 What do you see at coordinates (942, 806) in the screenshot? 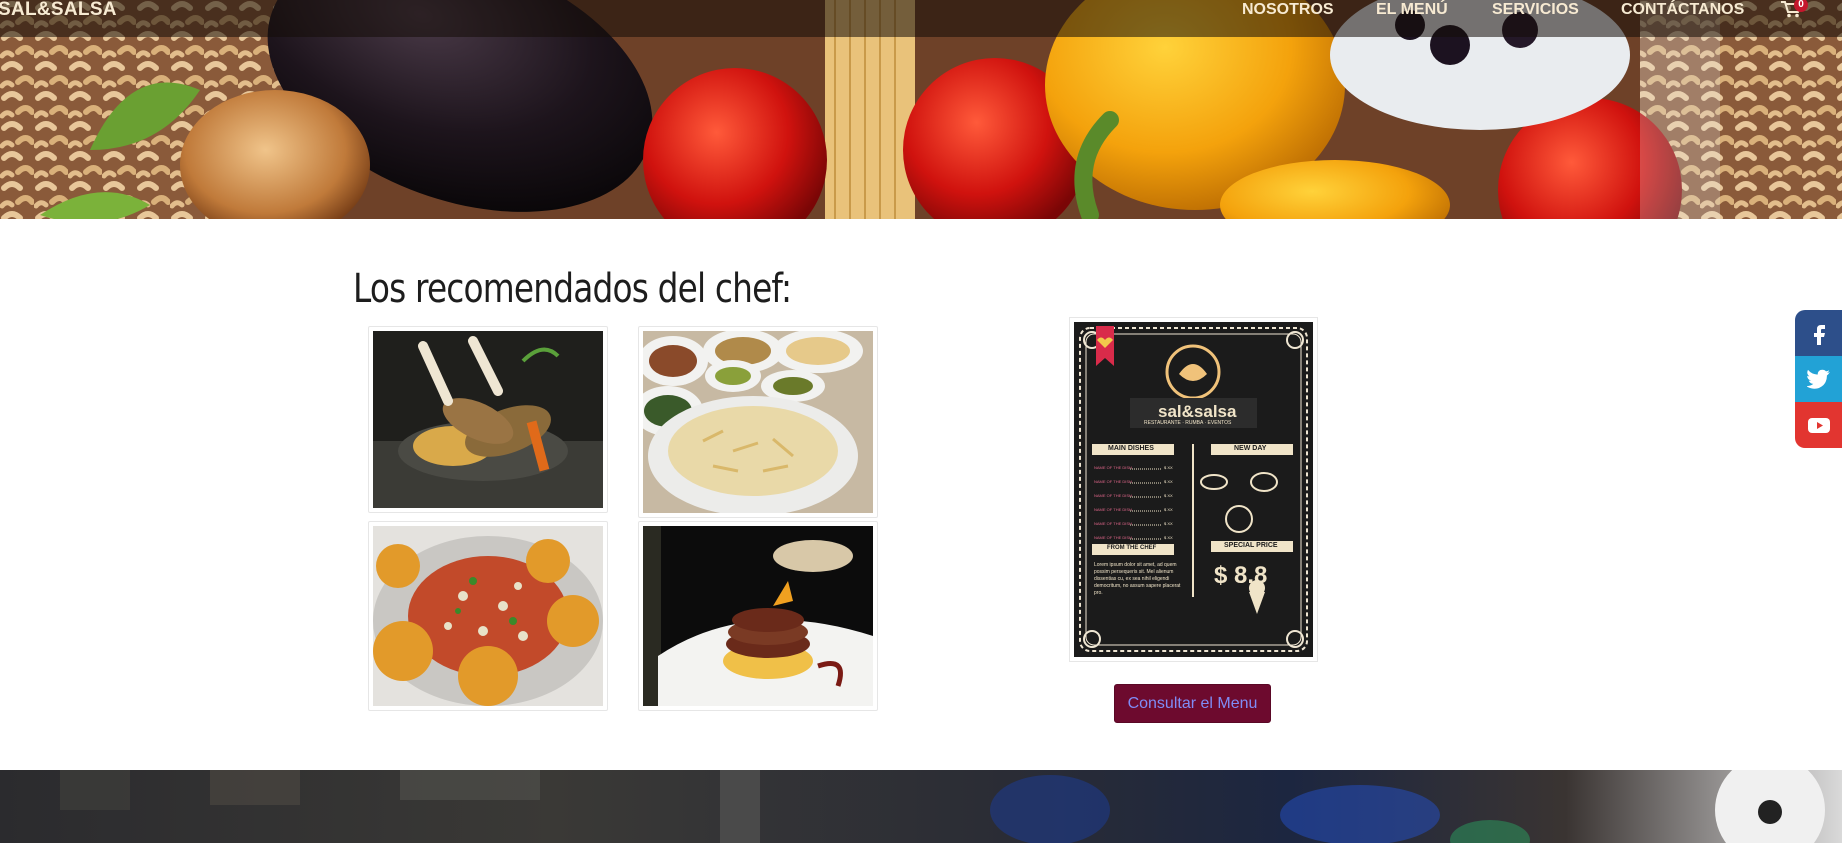
I see `dining-room-background-image` at bounding box center [942, 806].